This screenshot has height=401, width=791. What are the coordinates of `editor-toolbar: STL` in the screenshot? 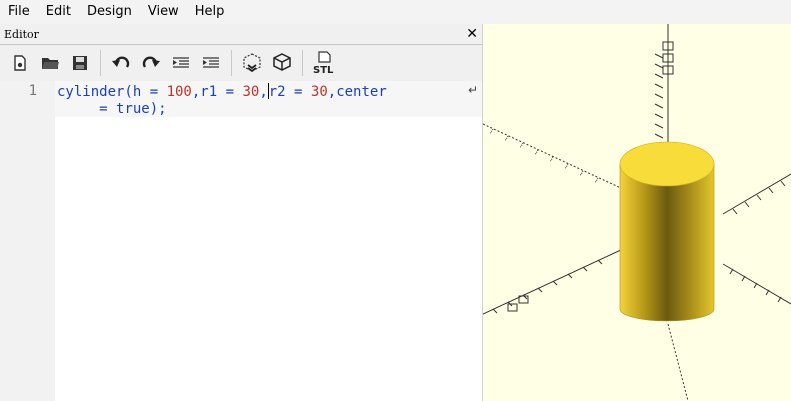 It's located at (241, 63).